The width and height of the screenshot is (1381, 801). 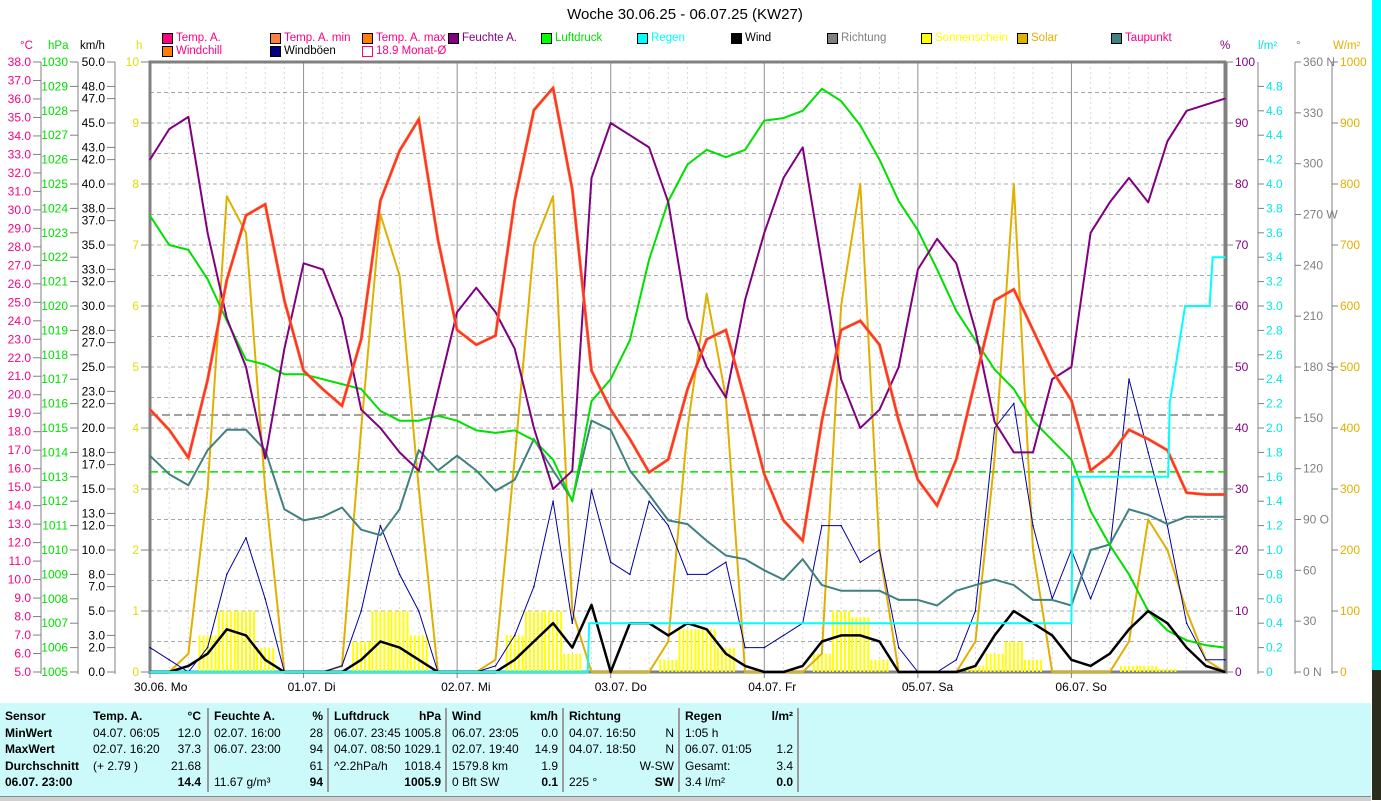 What do you see at coordinates (738, 716) in the screenshot?
I see `stats-row: Regen l/m²` at bounding box center [738, 716].